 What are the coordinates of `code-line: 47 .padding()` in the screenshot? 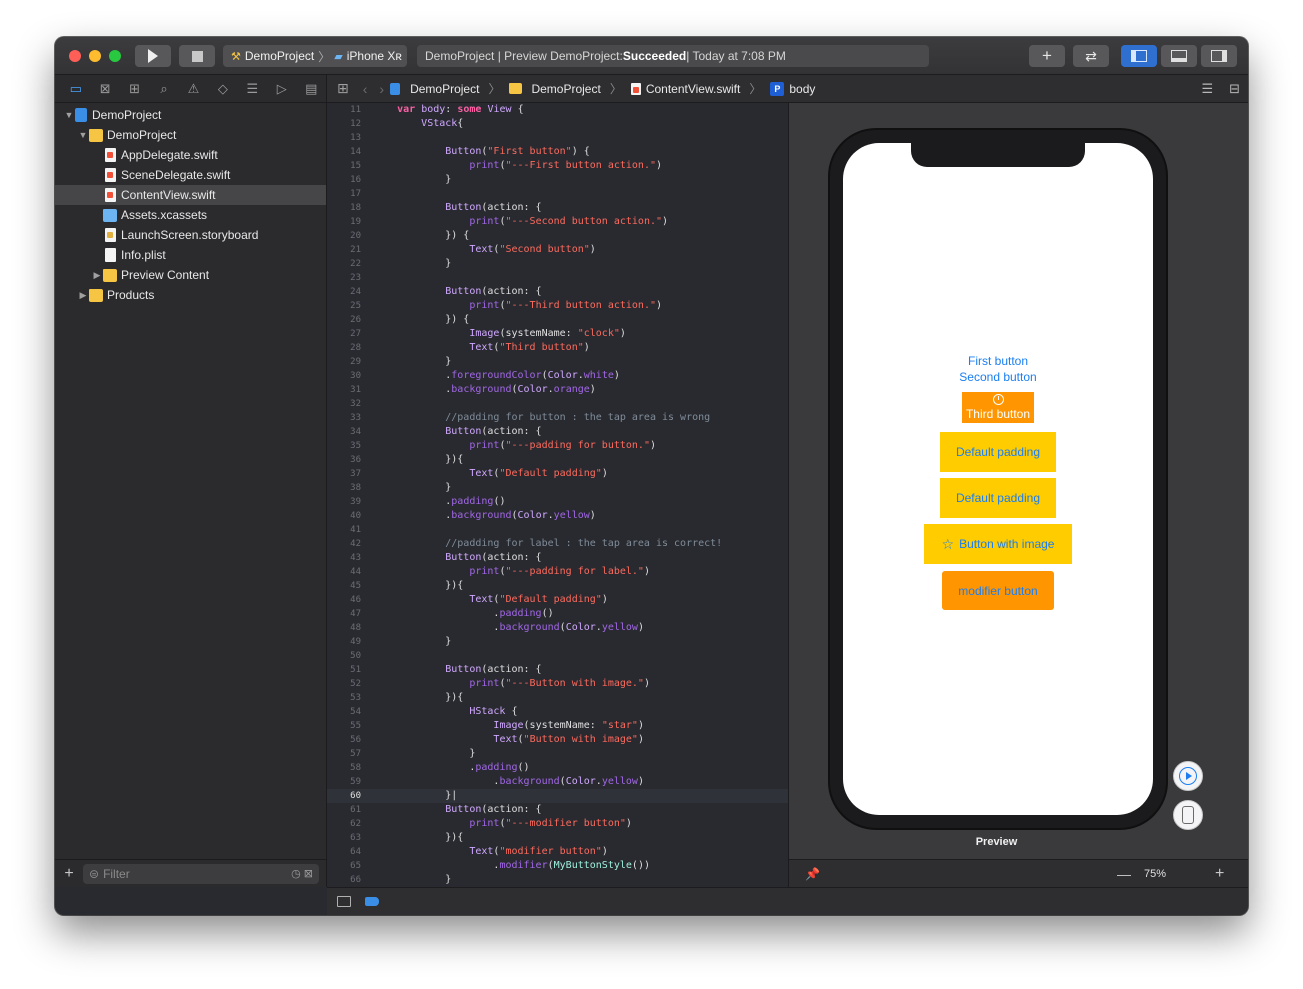 It's located at (557, 614).